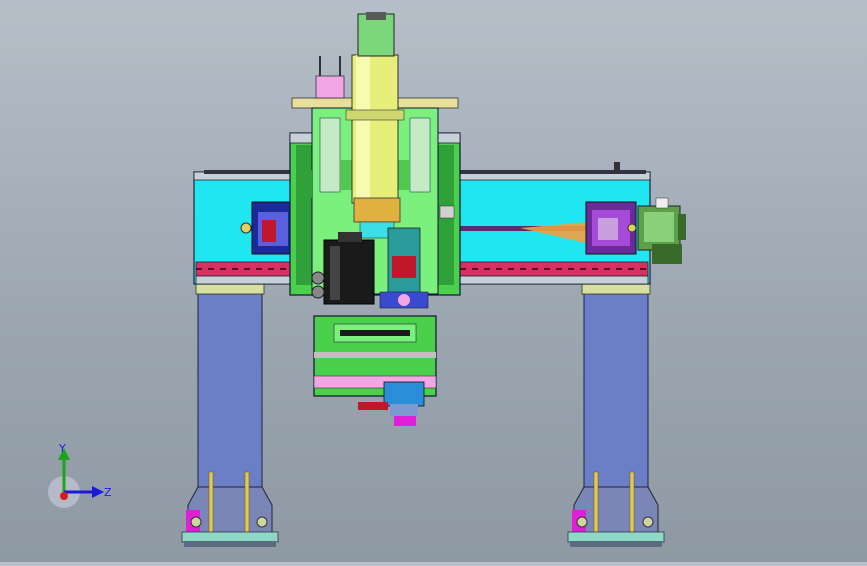 The width and height of the screenshot is (867, 566). Describe the element at coordinates (64, 496) in the screenshot. I see `origin-dot` at that location.